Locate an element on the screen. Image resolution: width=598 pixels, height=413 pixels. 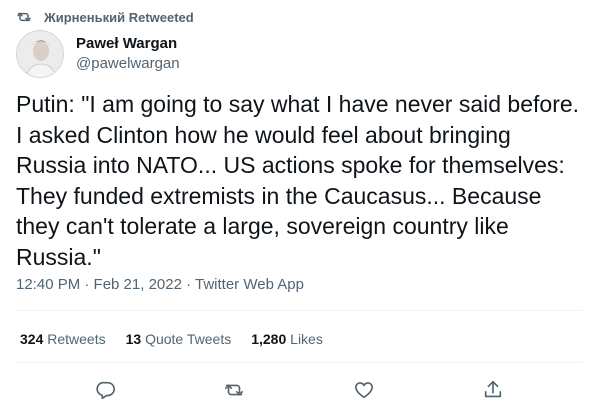
retweet-banner: Жирненький Retweeted is located at coordinates (105, 17).